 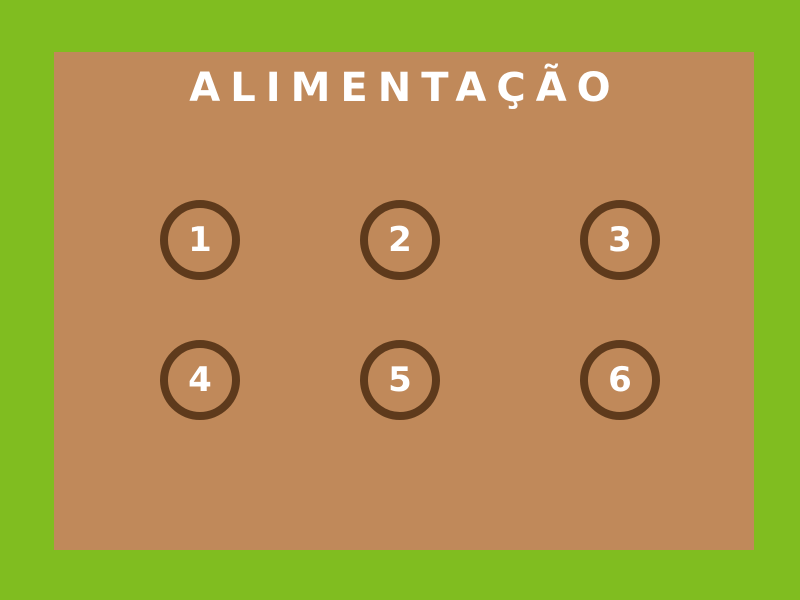 I want to click on level-2-button: 2, so click(x=400, y=240).